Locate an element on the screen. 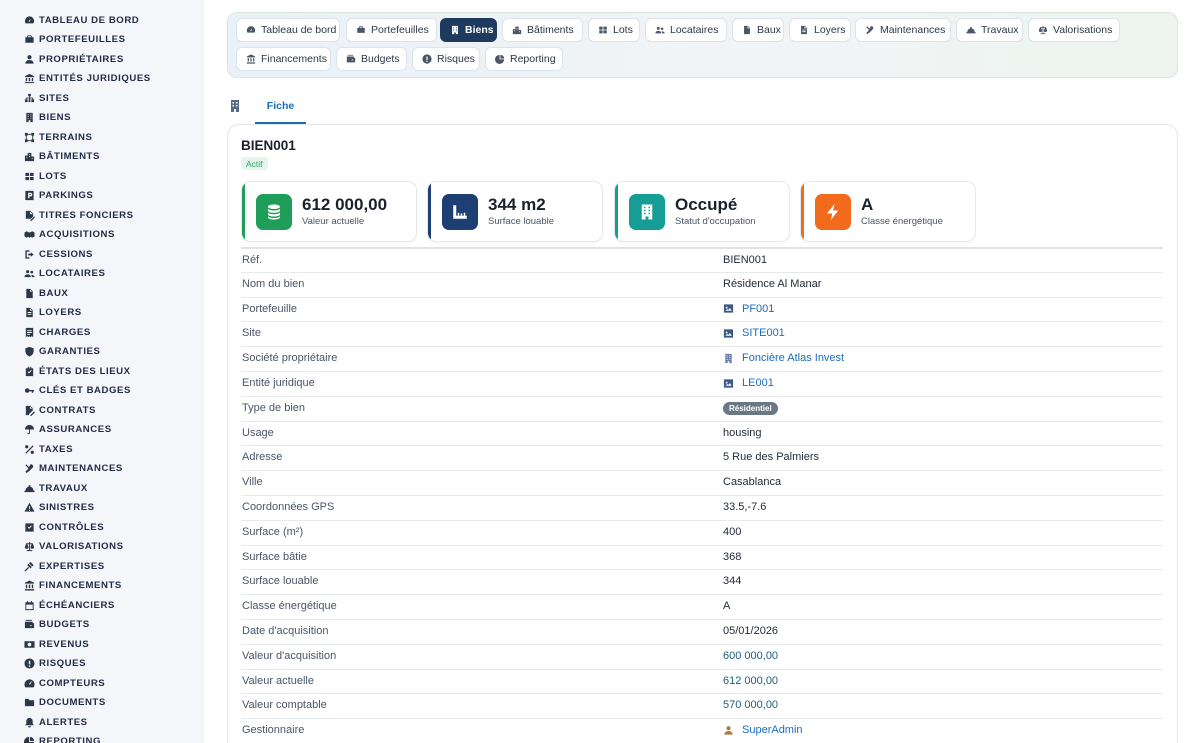  sidebar-item-compteurs: COMPTEURS is located at coordinates (64, 683).